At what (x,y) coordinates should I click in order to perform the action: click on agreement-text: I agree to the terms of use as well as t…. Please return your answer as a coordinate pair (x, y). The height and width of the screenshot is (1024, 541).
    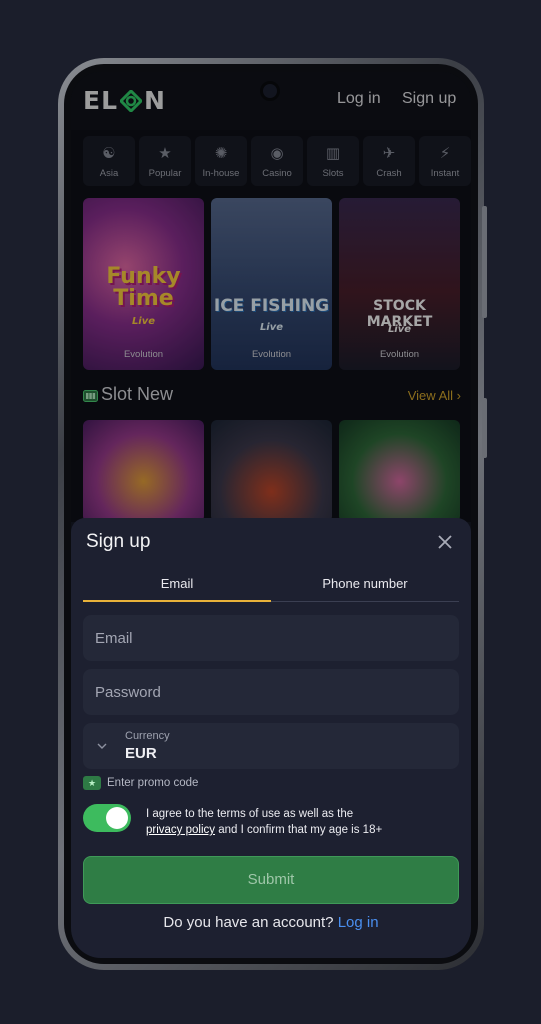
    Looking at the image, I should click on (296, 822).